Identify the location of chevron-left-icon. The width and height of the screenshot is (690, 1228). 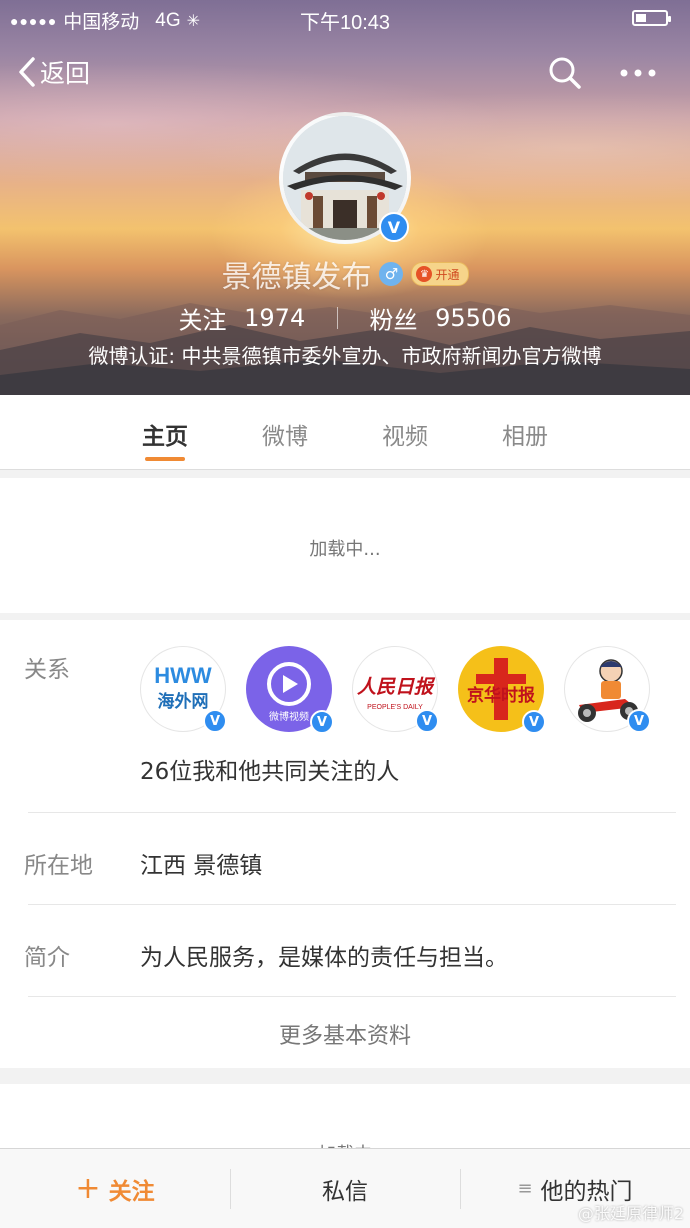
(27, 72).